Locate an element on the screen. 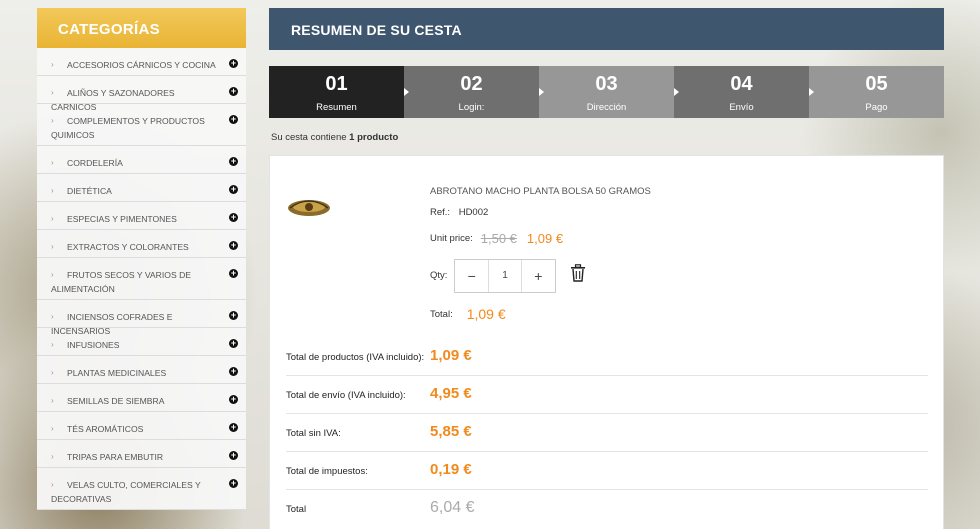 The width and height of the screenshot is (980, 529). checkout-step: 03 Dirección is located at coordinates (609, 92).